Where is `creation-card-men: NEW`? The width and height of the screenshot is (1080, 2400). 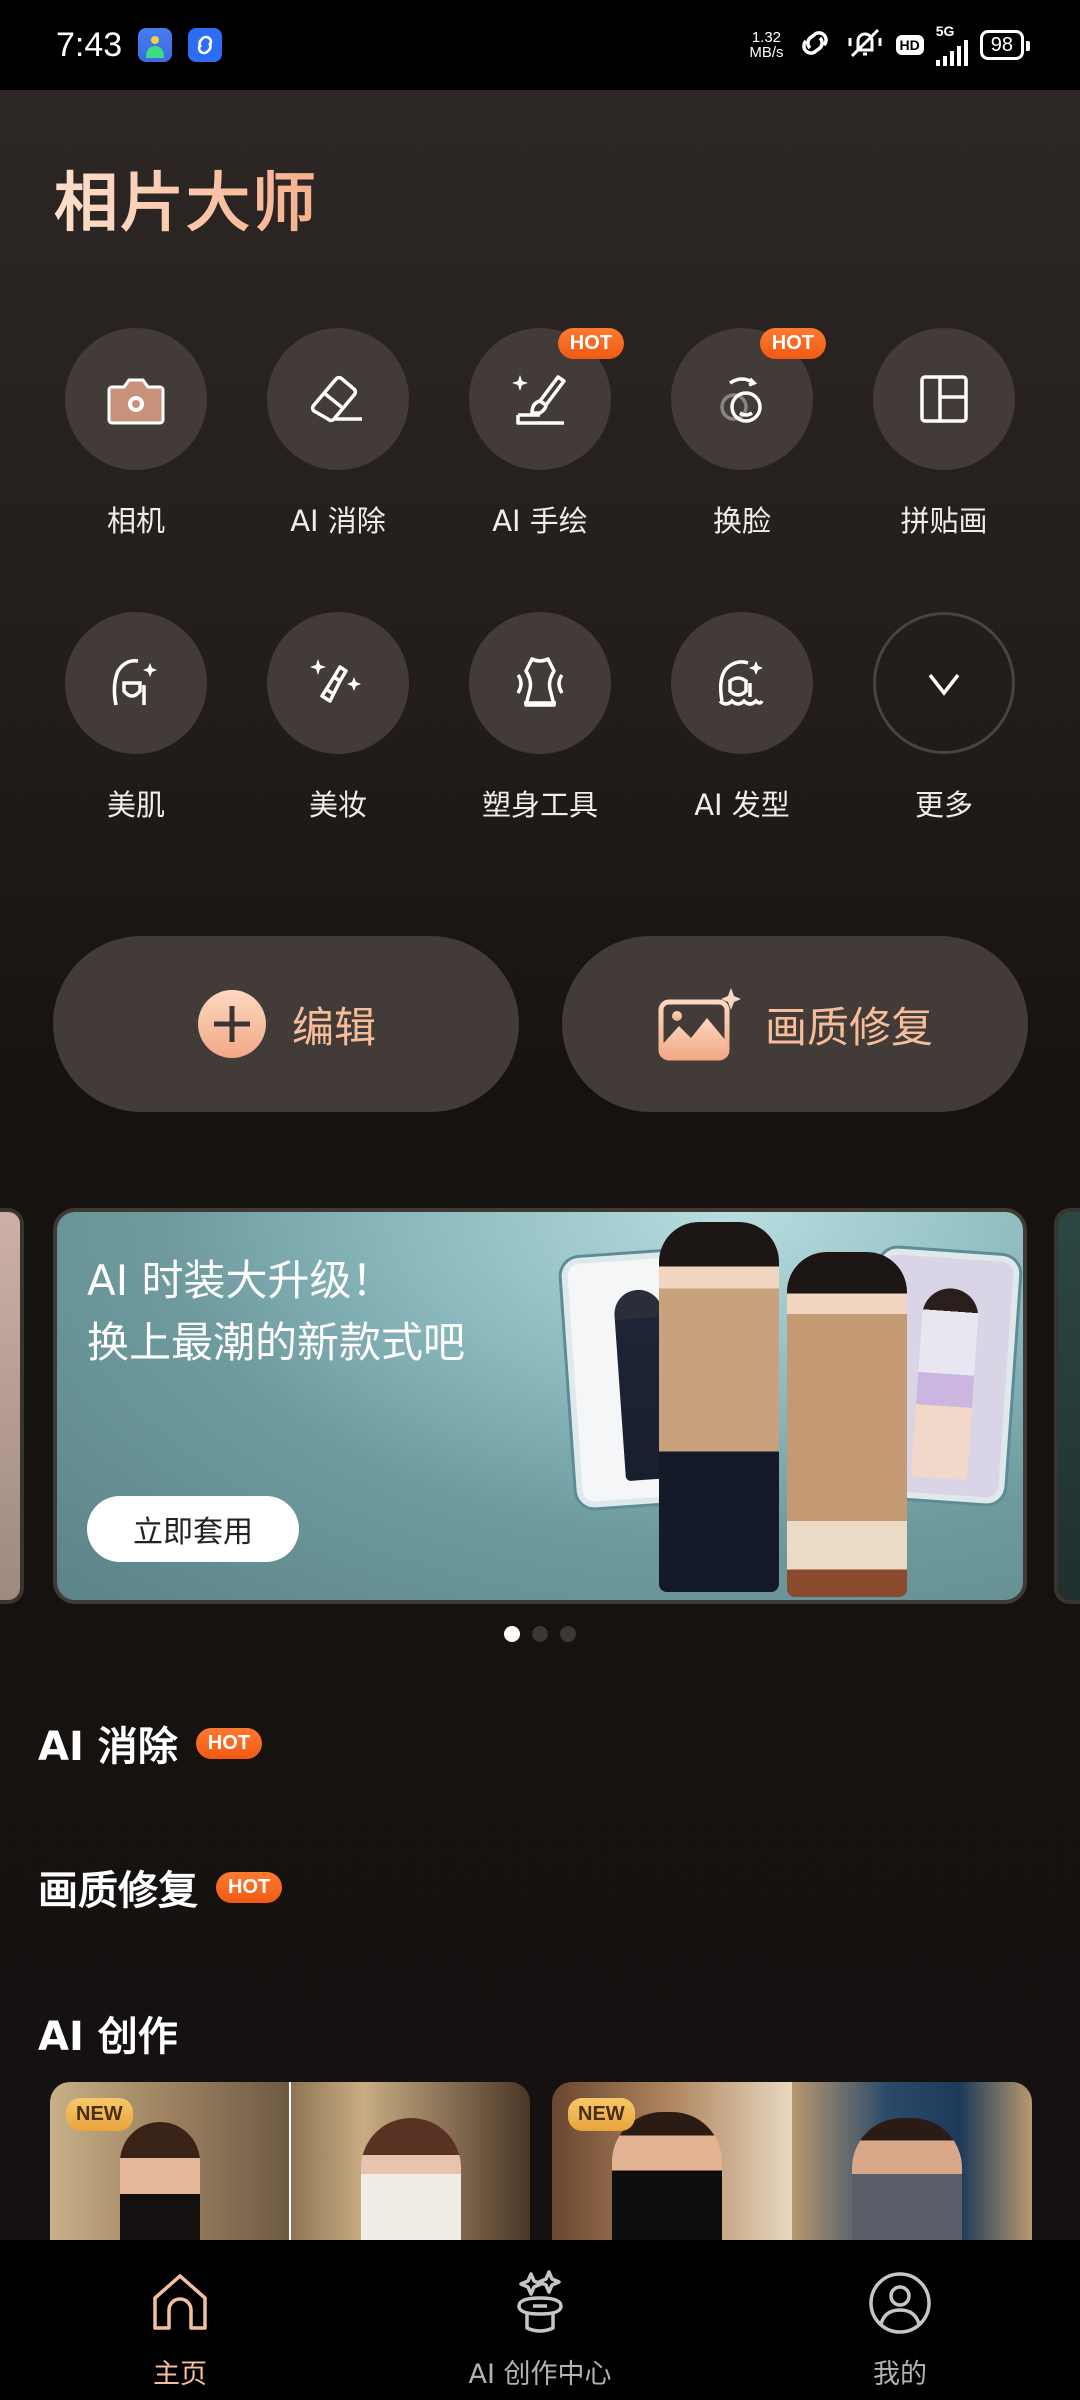 creation-card-men: NEW is located at coordinates (792, 2162).